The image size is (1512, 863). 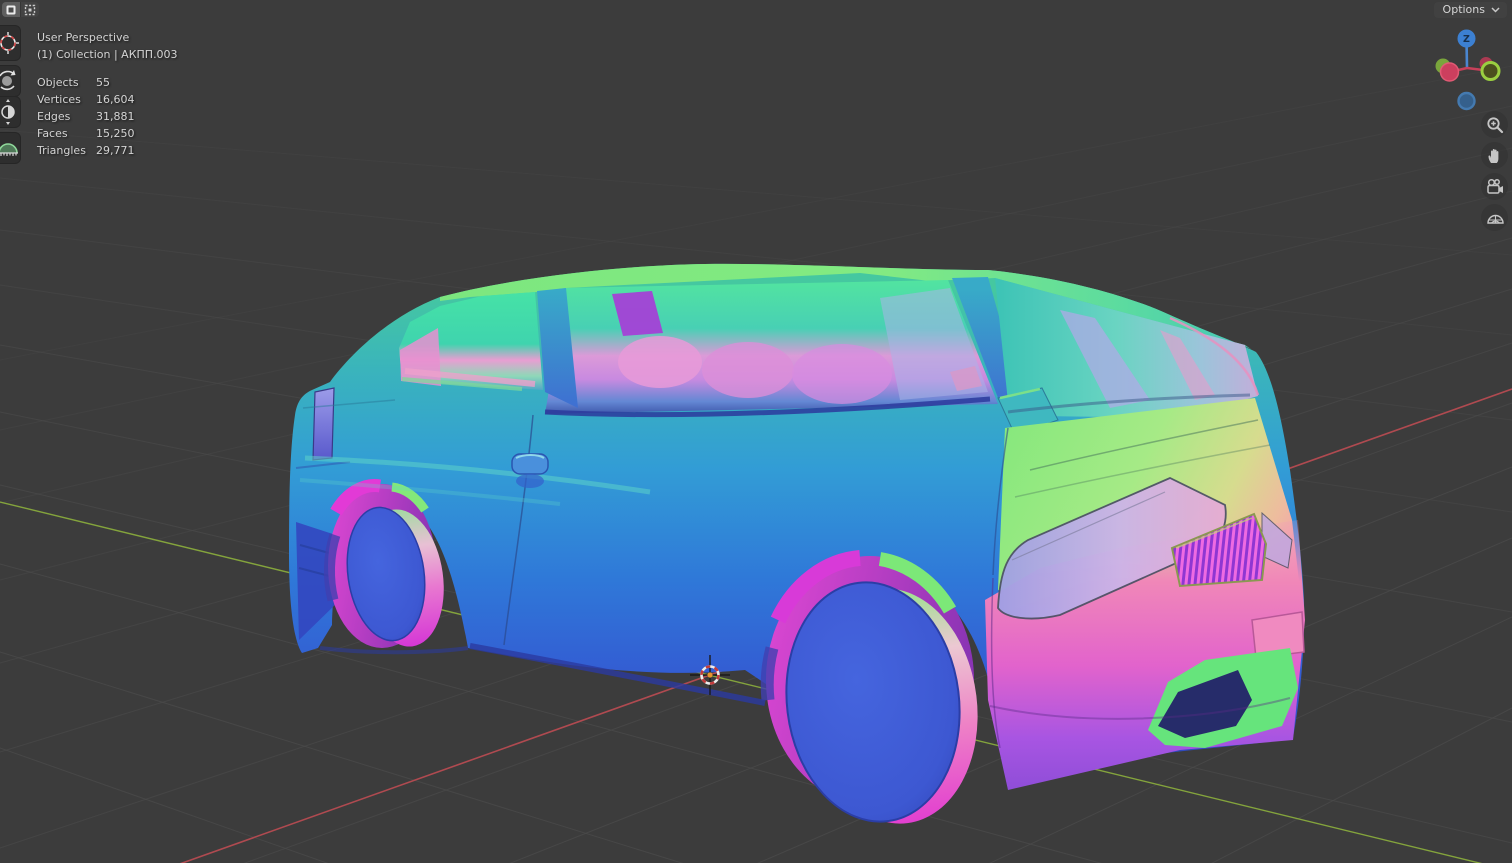 I want to click on navigation-gizmo: Z, so click(x=1468, y=70).